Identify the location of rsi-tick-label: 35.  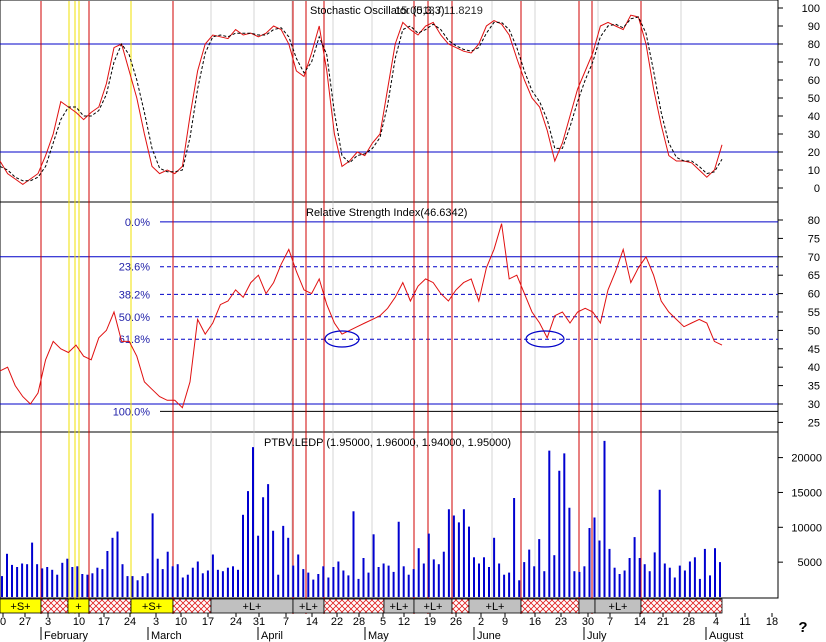
(814, 387).